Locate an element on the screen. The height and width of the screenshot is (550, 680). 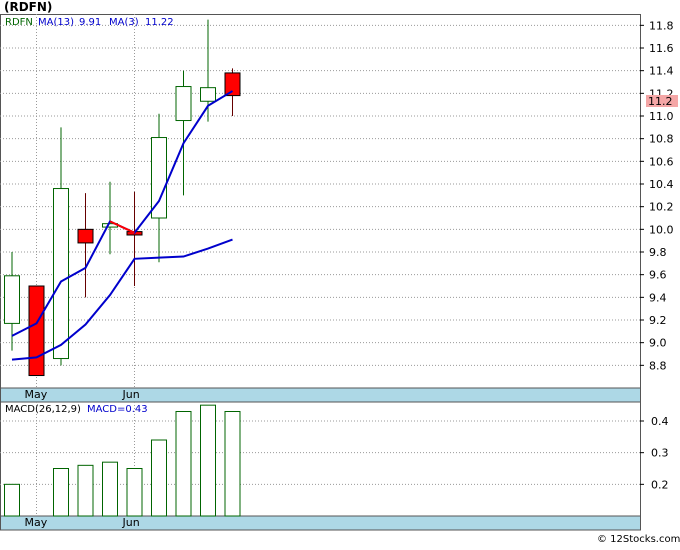
macd-legend-label: MACD(26,12,9) is located at coordinates (43, 409).